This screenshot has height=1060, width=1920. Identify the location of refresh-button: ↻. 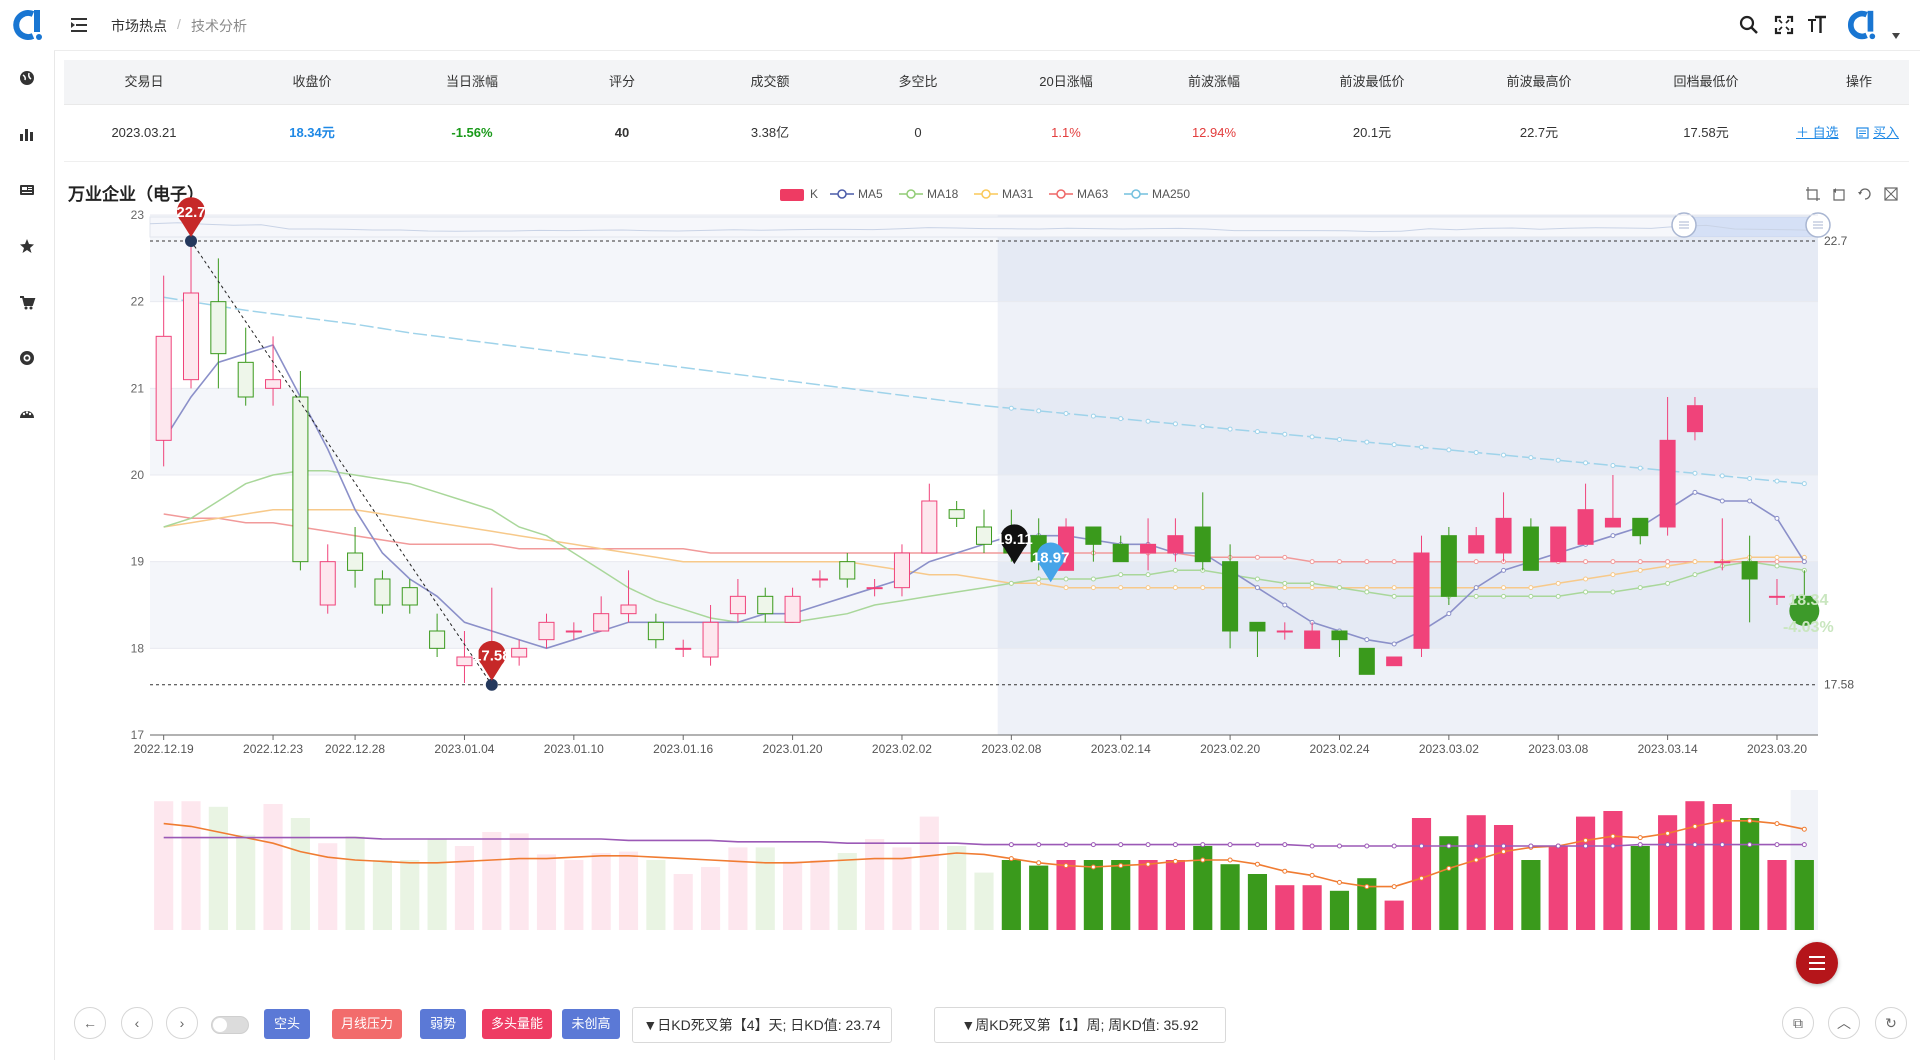
(1891, 1023).